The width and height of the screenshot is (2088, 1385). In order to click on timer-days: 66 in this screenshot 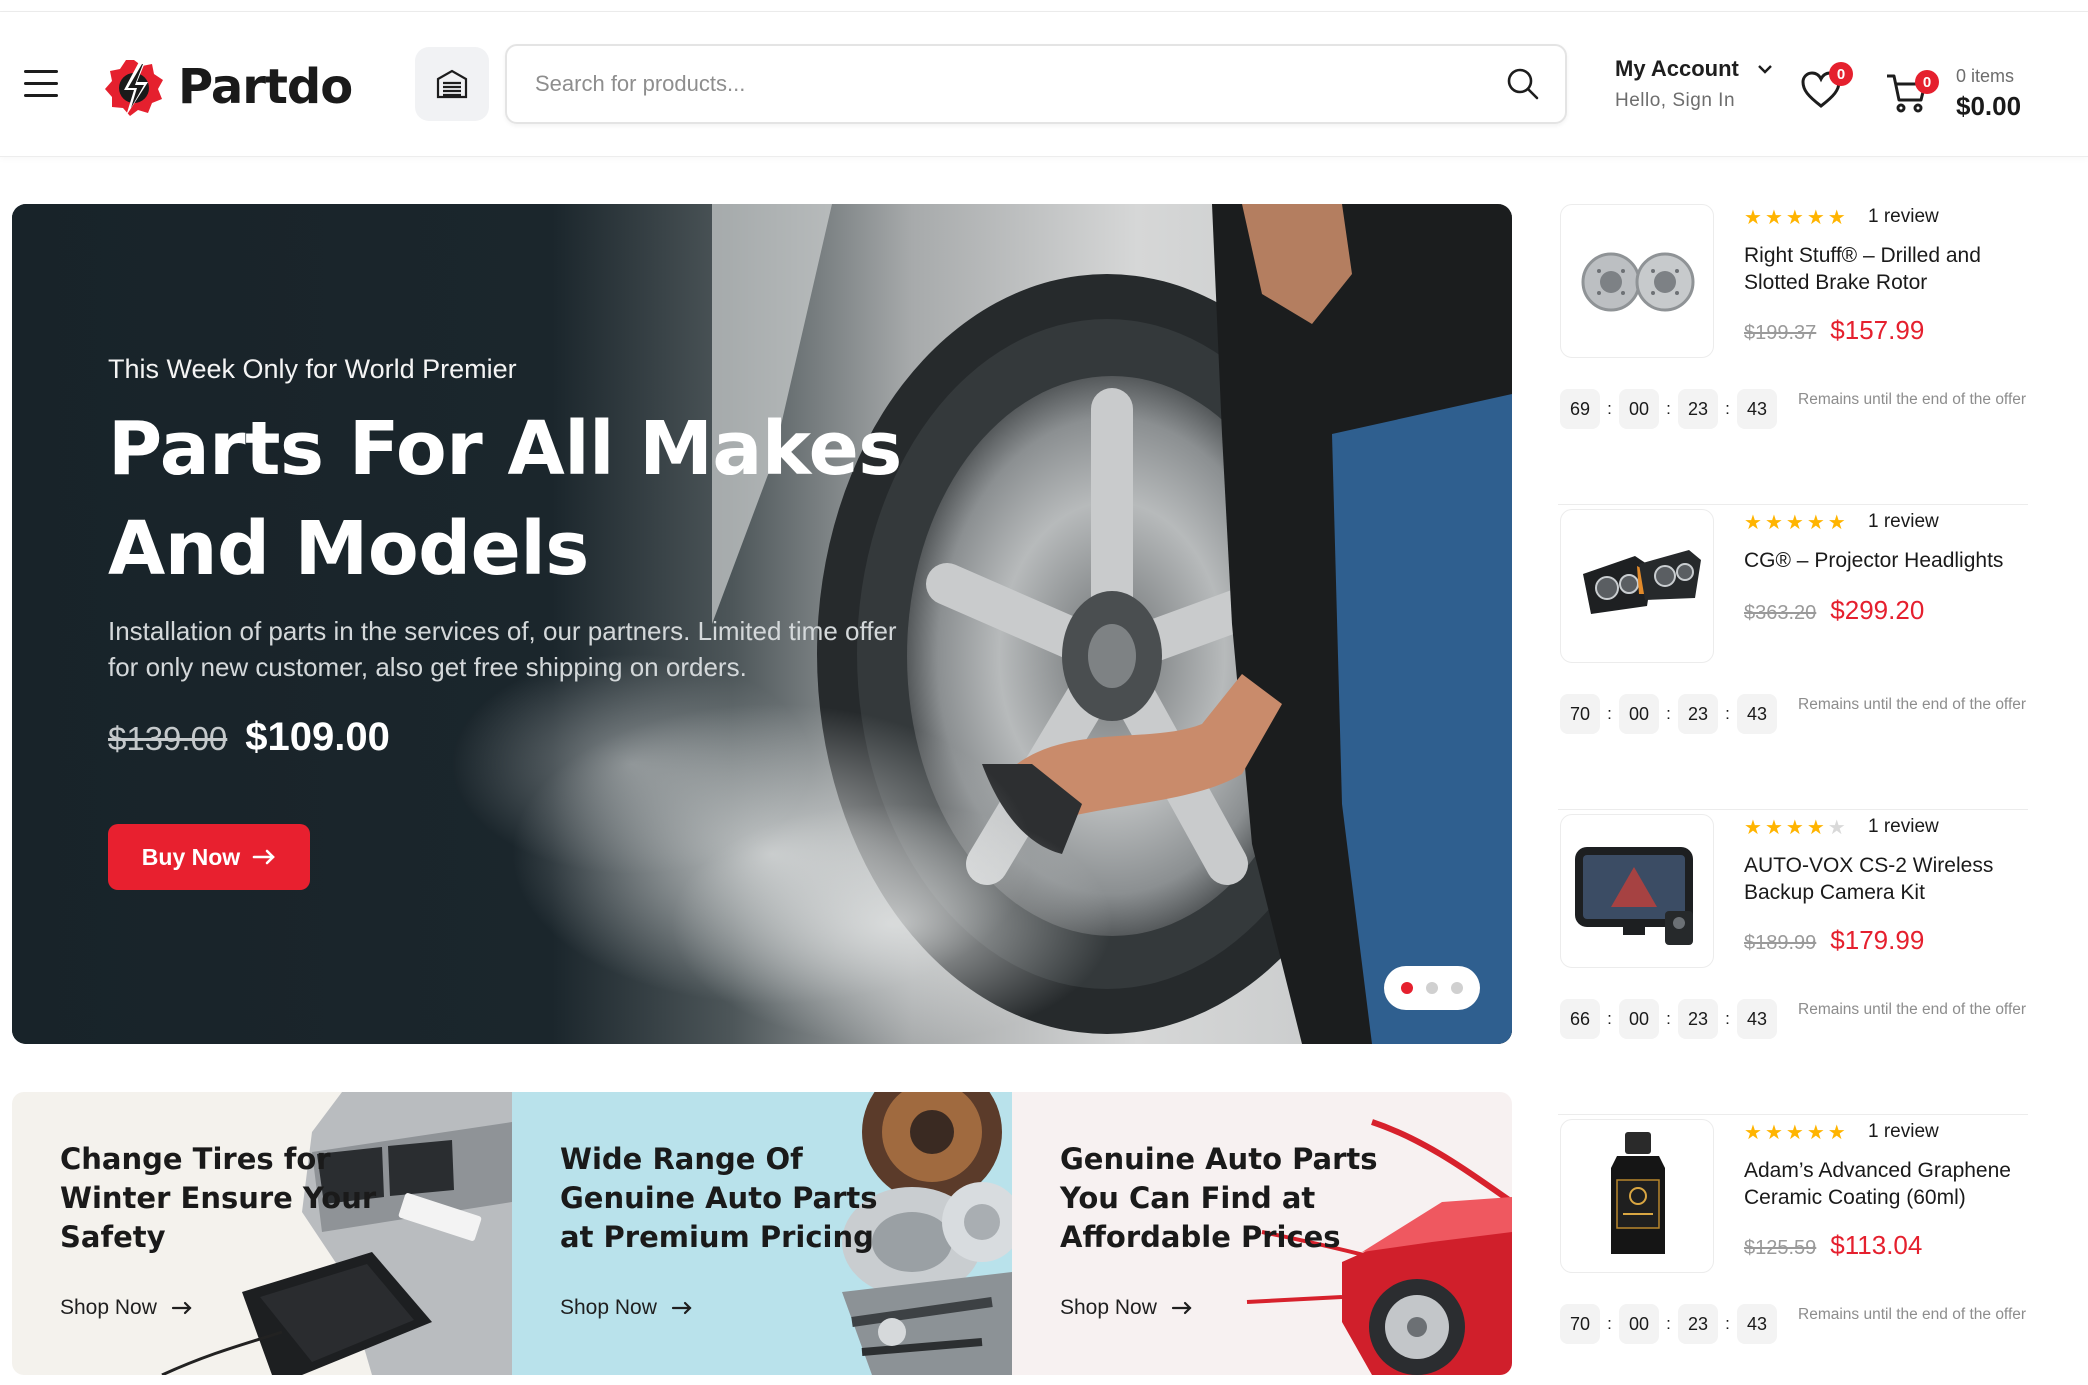, I will do `click(1580, 1019)`.